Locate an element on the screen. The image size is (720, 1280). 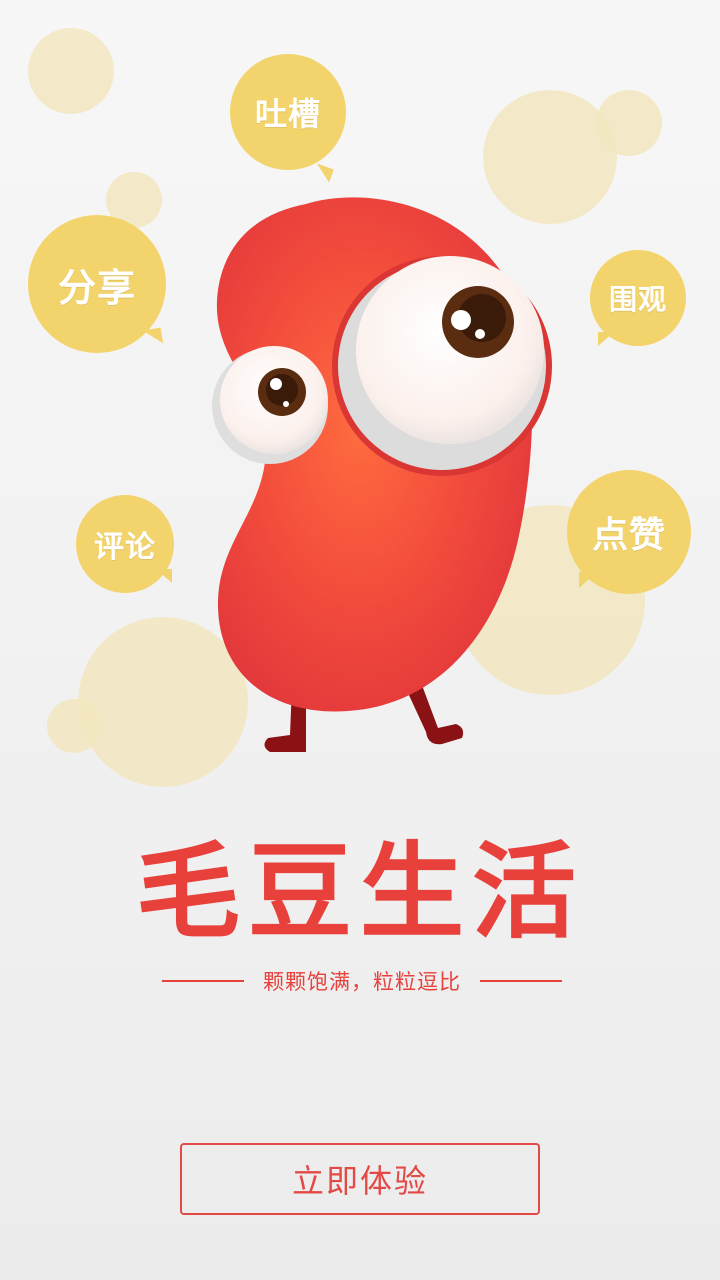
brand-tagline: 颗颗饱满，粒粒逗比 is located at coordinates (362, 982).